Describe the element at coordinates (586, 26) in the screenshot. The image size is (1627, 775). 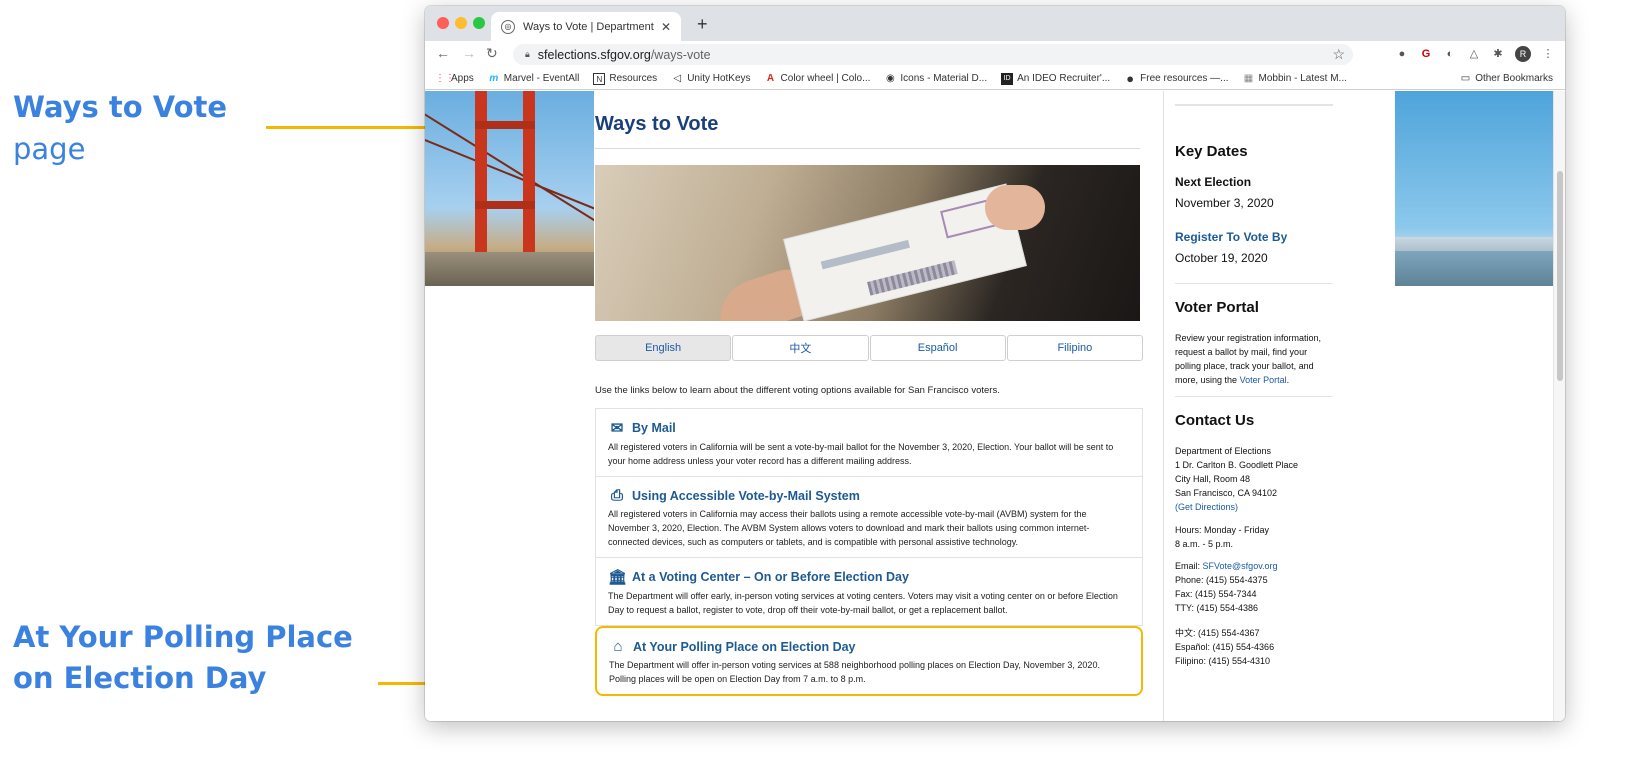
I see `browser-tab: ◎ Ways to Vote | Department of ✕` at that location.